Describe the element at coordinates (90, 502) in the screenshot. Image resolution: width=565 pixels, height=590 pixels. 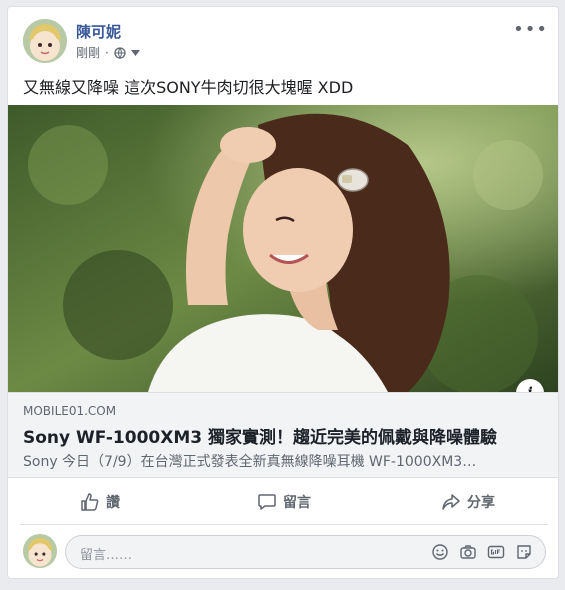
I see `thumbs-up-icon` at that location.